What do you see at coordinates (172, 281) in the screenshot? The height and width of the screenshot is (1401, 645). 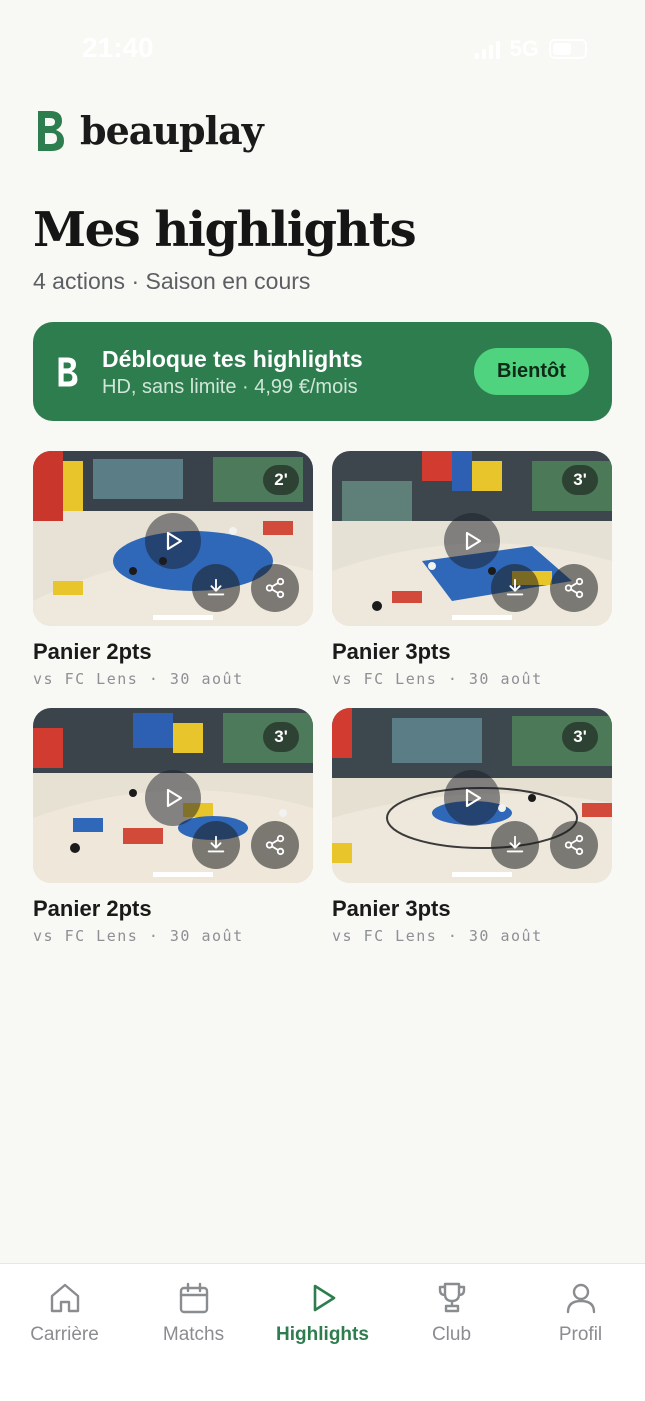 I see `page-subtitle: 4 actions · Saison en cours` at bounding box center [172, 281].